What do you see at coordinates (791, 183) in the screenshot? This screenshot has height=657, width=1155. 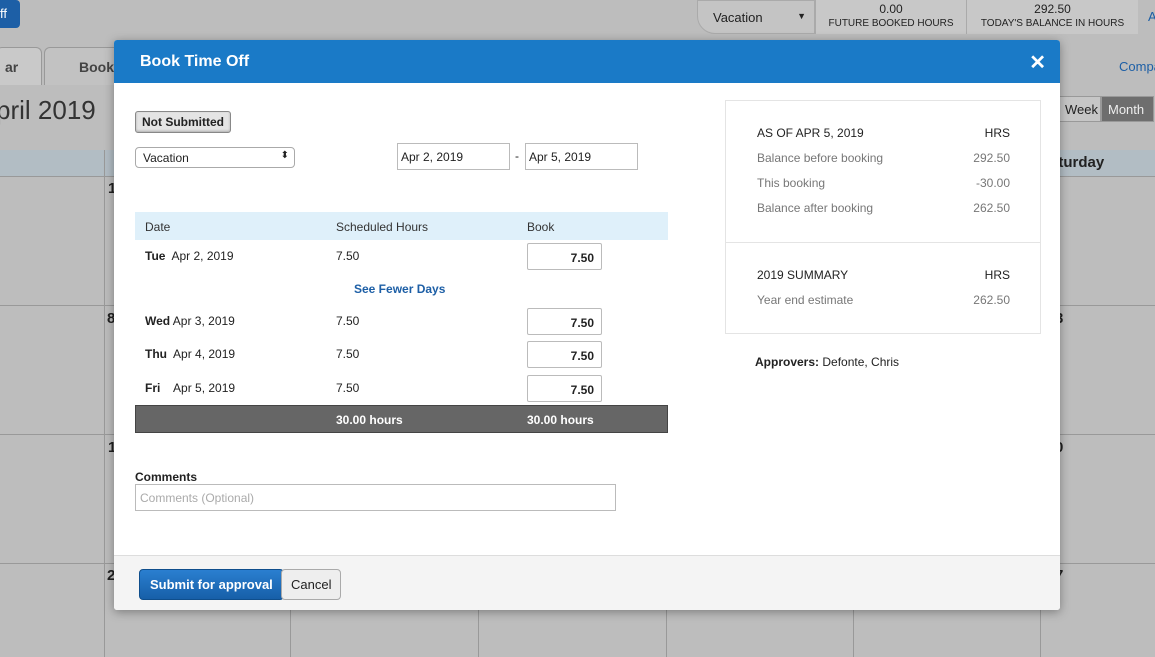 I see `this-booking-label: This booking` at bounding box center [791, 183].